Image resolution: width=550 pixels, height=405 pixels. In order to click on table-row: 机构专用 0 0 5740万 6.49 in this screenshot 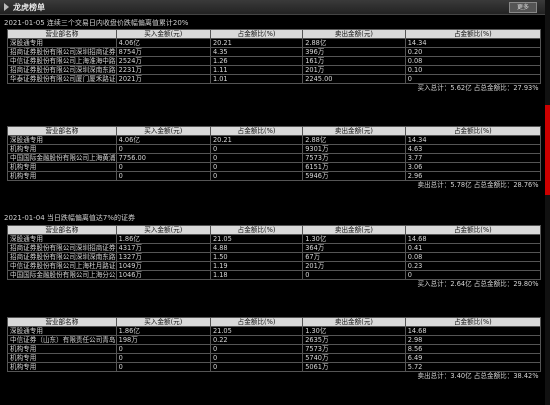, I will do `click(274, 358)`.